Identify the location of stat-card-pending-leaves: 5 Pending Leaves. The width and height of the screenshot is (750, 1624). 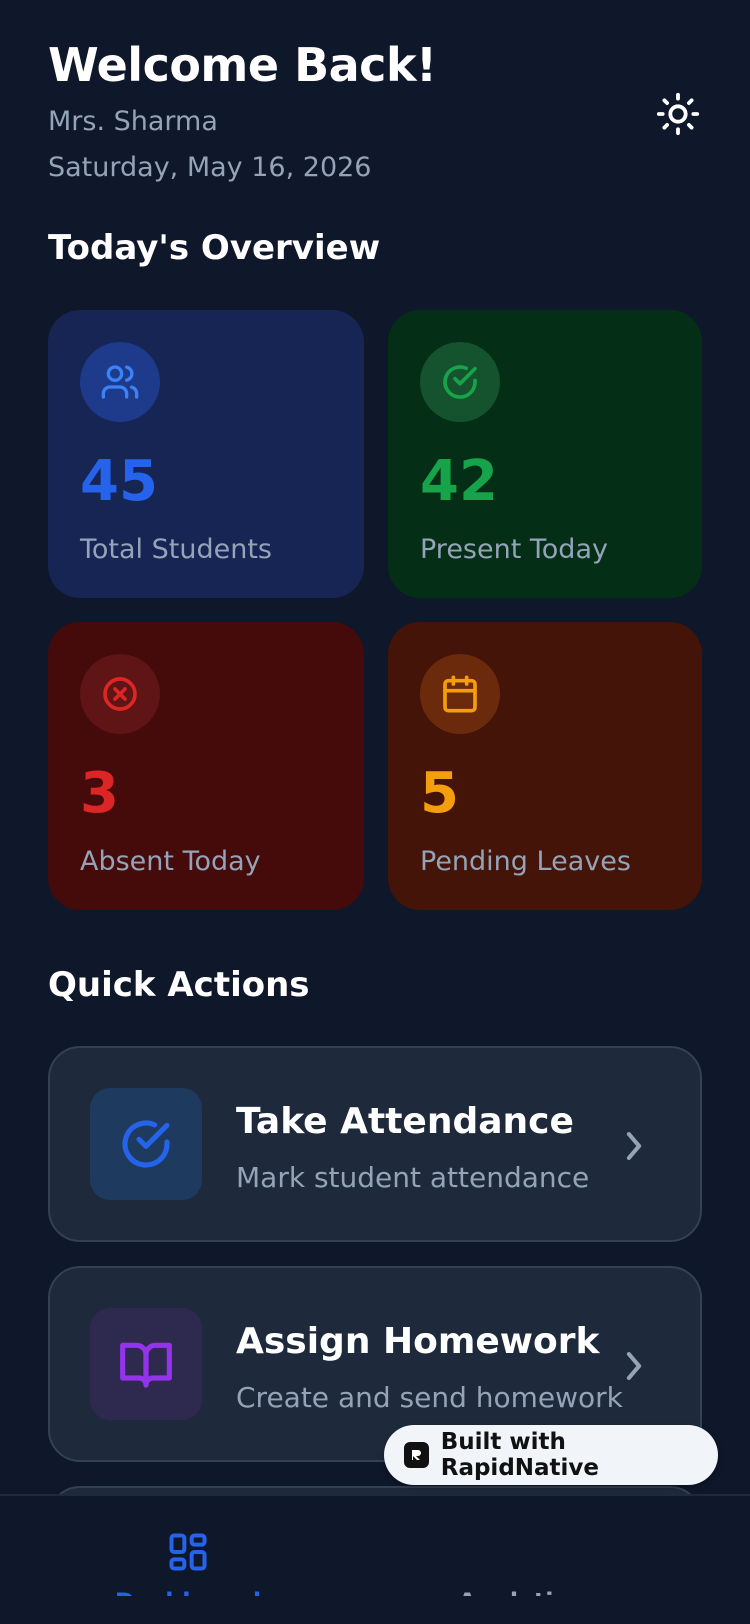
(545, 766).